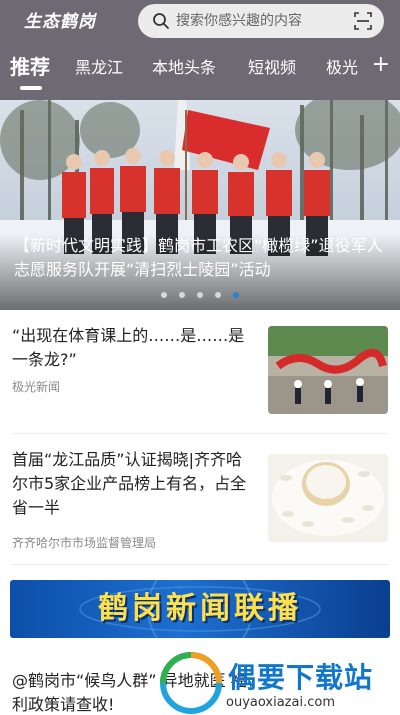 This screenshot has height=715, width=400. Describe the element at coordinates (99, 66) in the screenshot. I see `tab-heilongjiang: 黑龙江` at that location.